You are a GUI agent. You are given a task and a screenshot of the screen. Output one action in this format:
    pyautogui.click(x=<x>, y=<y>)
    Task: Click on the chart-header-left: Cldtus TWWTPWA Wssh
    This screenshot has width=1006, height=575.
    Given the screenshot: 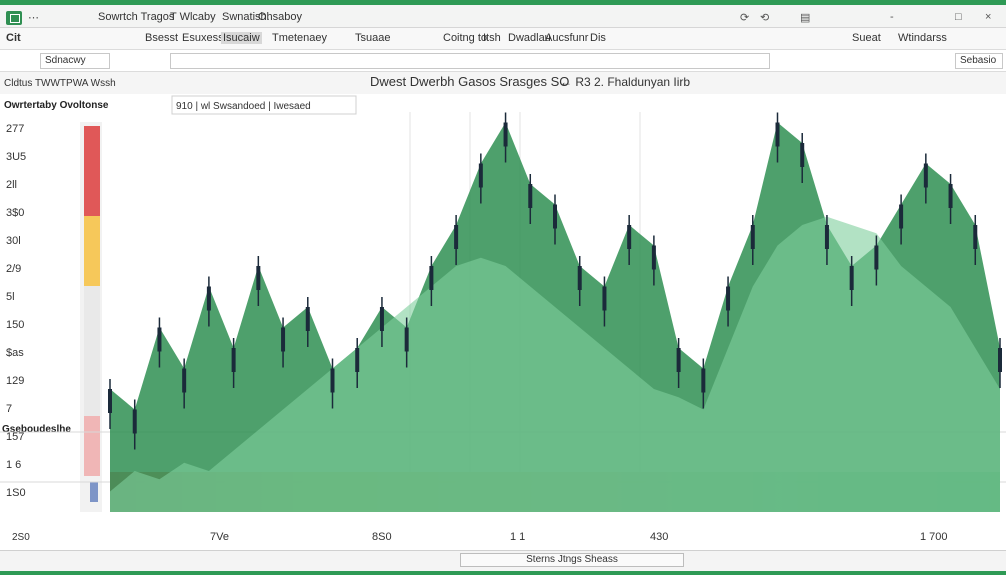 What is the action you would take?
    pyautogui.click(x=60, y=83)
    